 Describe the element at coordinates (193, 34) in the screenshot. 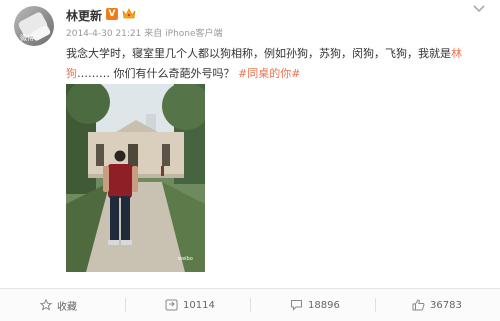

I see `post-source: iPhone客户端` at that location.